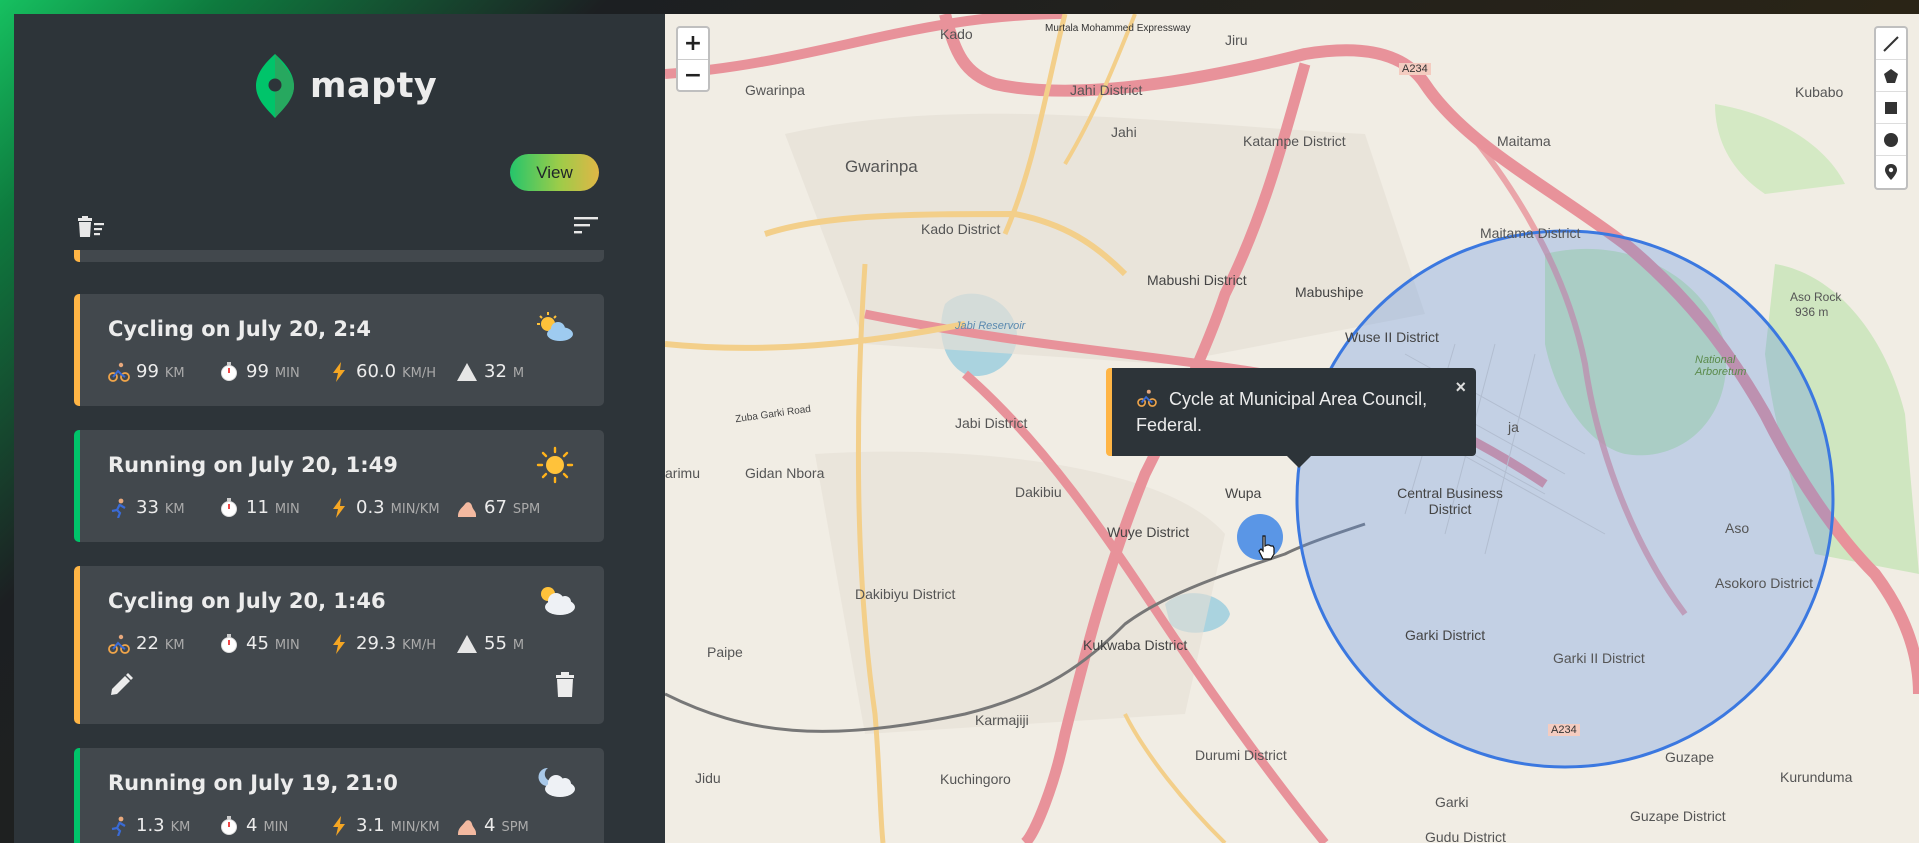 The width and height of the screenshot is (1919, 843). I want to click on sun-behind-cloud-icon, so click(555, 326).